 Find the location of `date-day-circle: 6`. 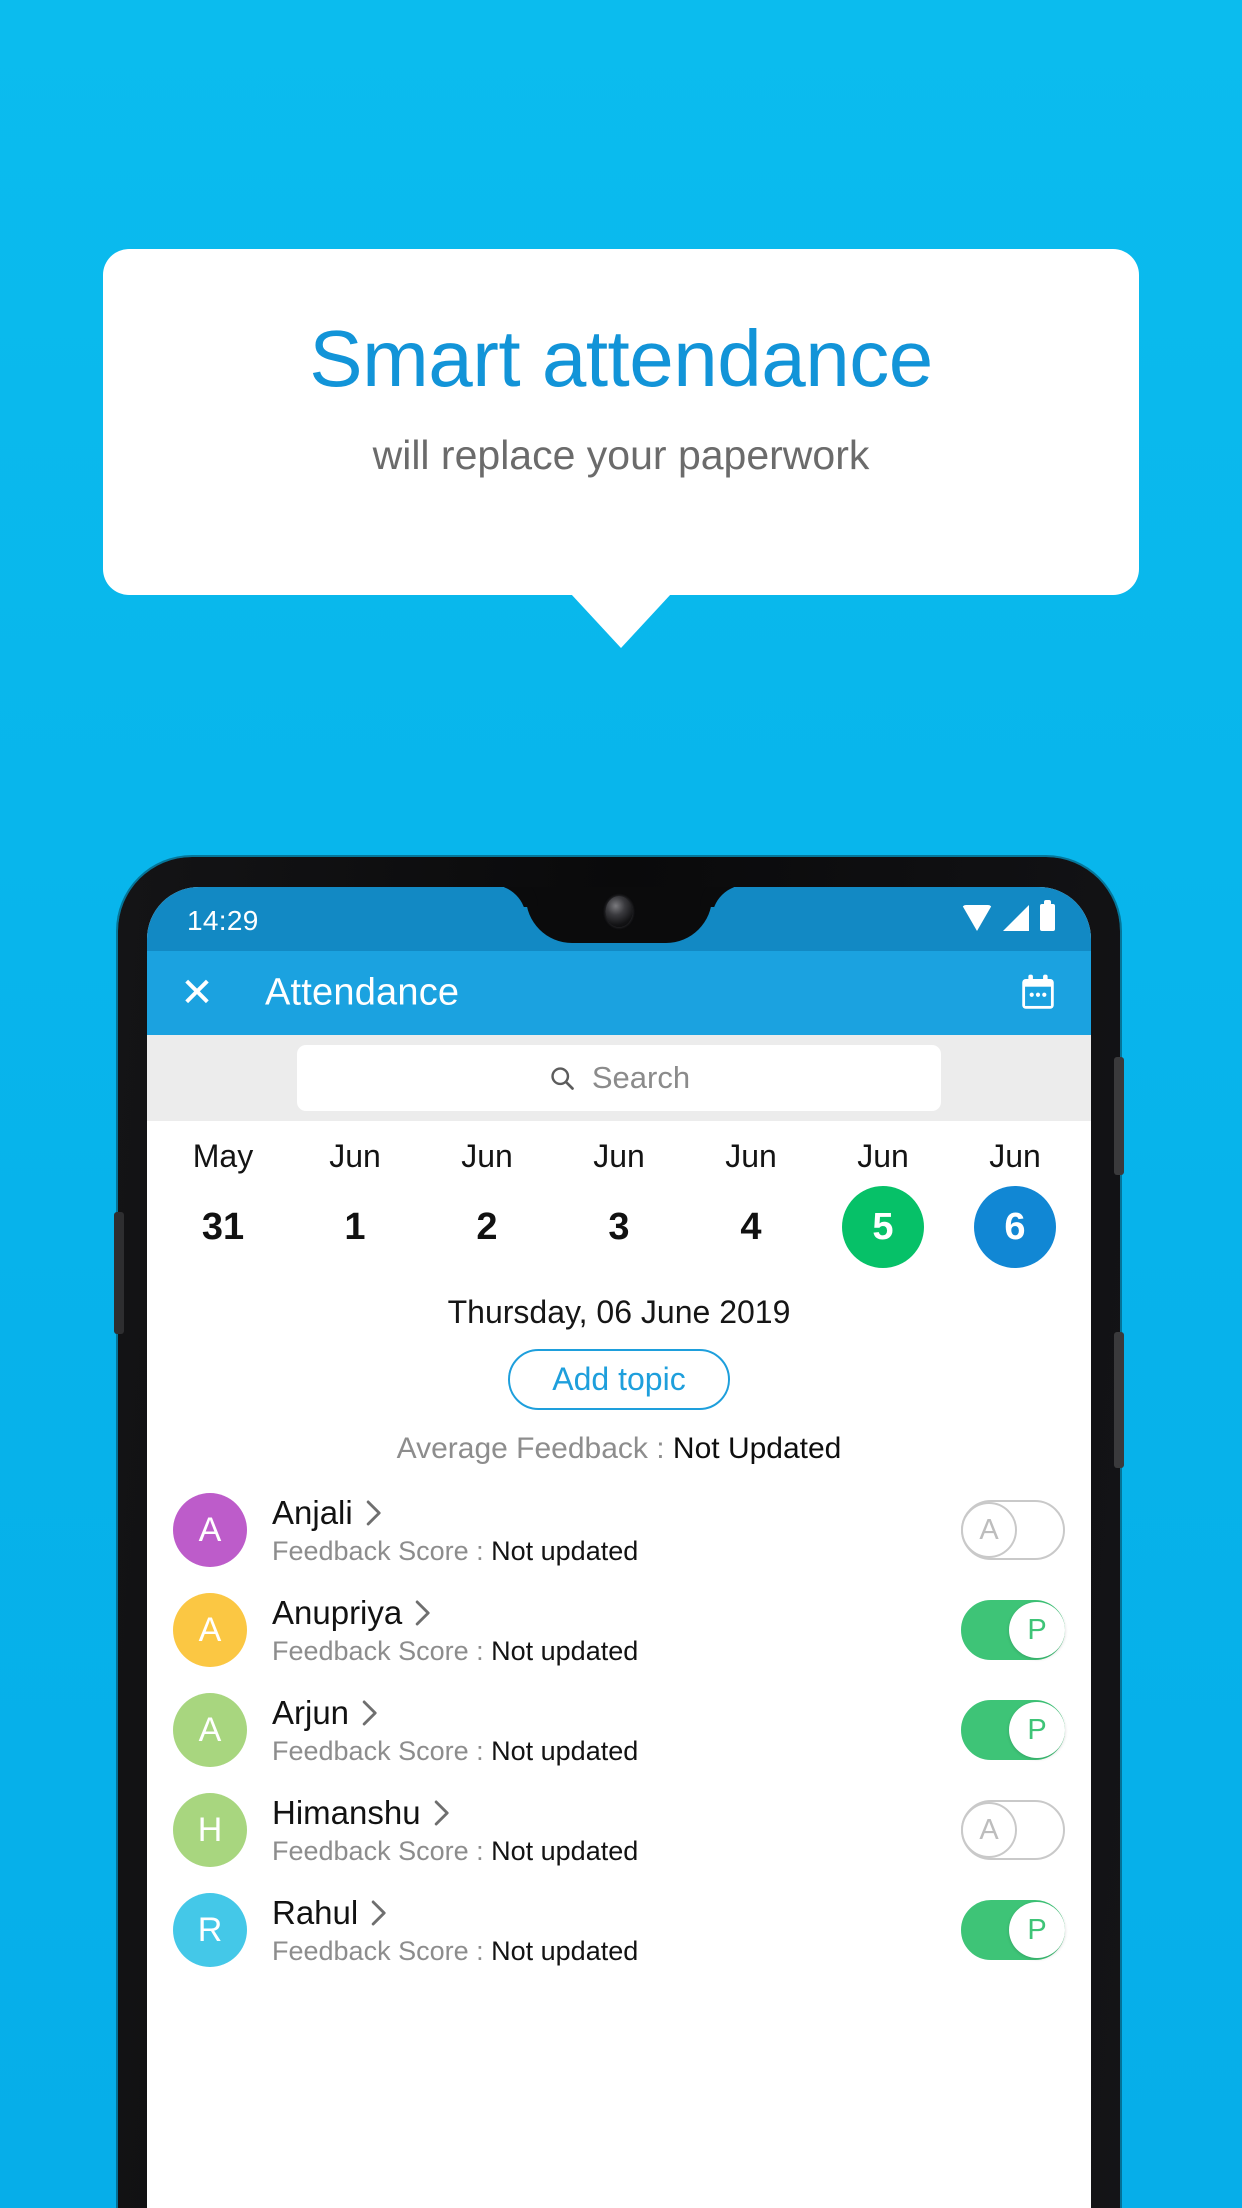

date-day-circle: 6 is located at coordinates (1015, 1227).